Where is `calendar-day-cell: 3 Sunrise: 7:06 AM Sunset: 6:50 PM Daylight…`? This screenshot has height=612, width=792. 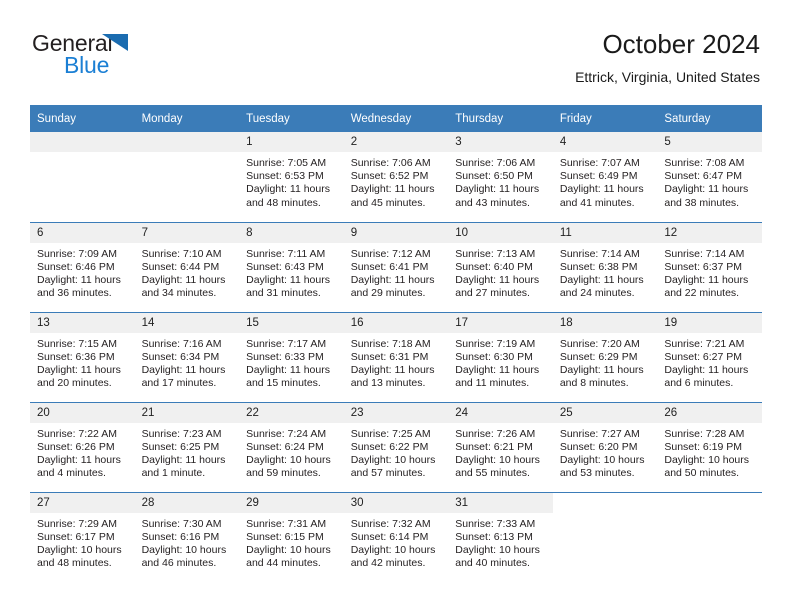
calendar-day-cell: 3 Sunrise: 7:06 AM Sunset: 6:50 PM Daylight… is located at coordinates (500, 176).